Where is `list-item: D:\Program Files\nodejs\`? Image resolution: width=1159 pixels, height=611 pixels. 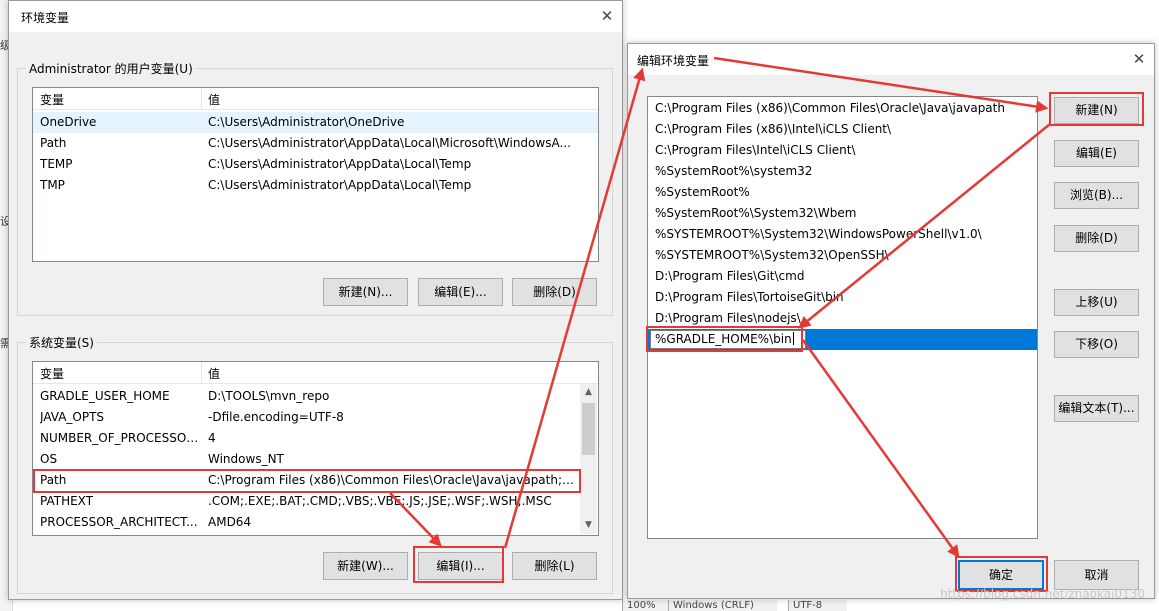
list-item: D:\Program Files\nodejs\ is located at coordinates (842, 318).